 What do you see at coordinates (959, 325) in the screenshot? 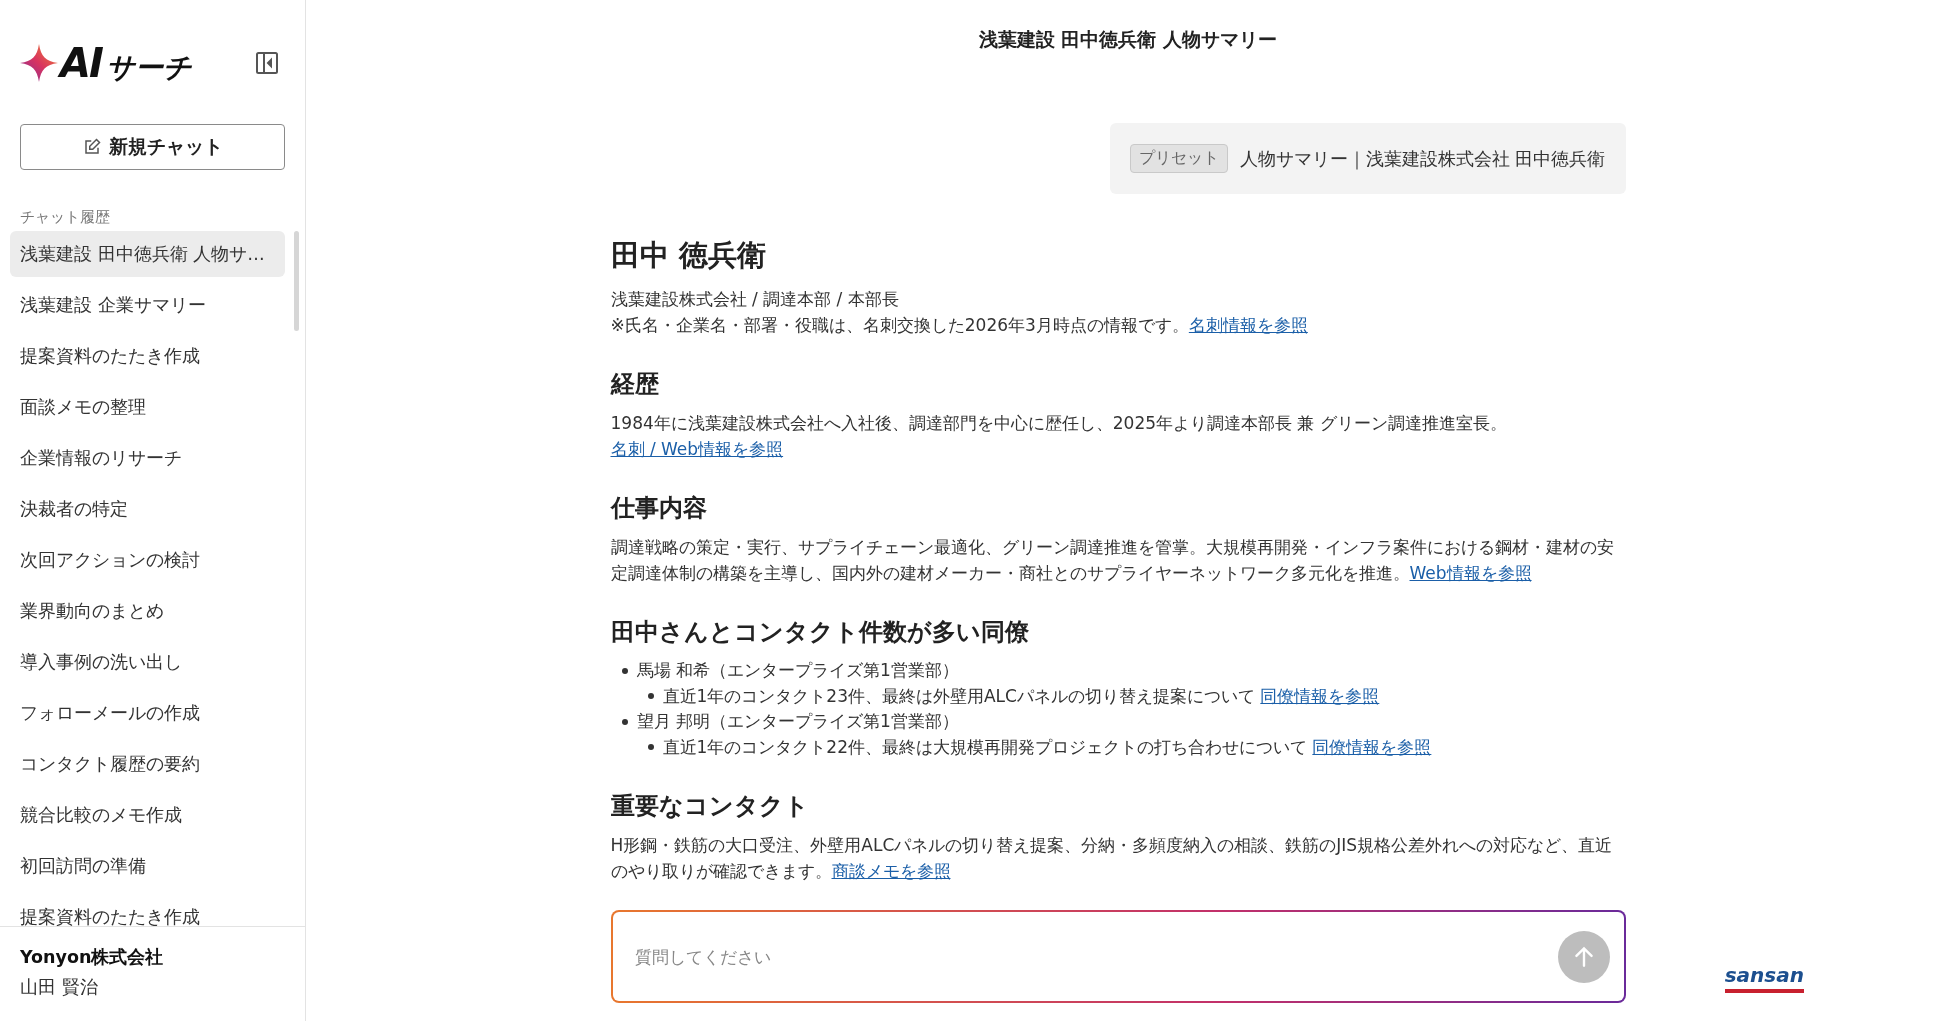
I see `paragraph: ※氏名・企業名・部署・役職は、名刺交換した2026年3月時点の情報です。名刺情報を参照` at bounding box center [959, 325].